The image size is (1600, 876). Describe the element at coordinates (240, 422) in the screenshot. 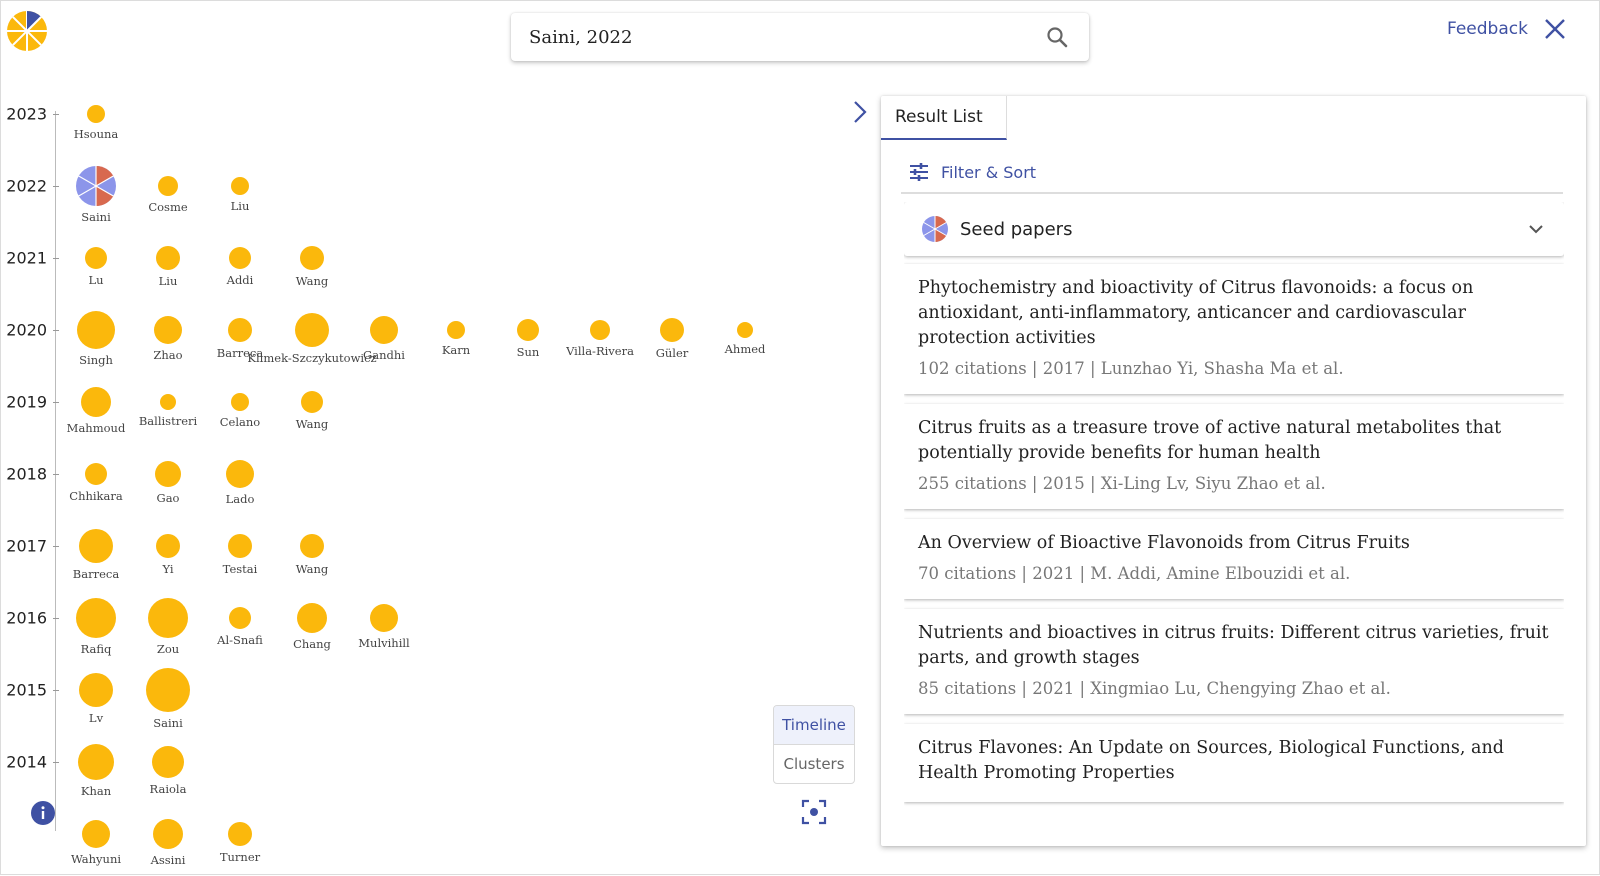

I see `paper-node-label: Celano` at that location.